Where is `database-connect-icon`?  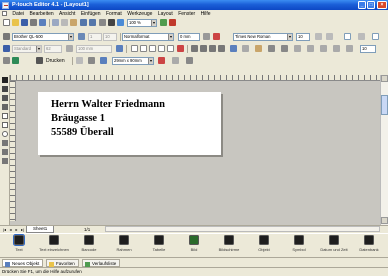
database-connect-icon is located at coordinates (91, 60).